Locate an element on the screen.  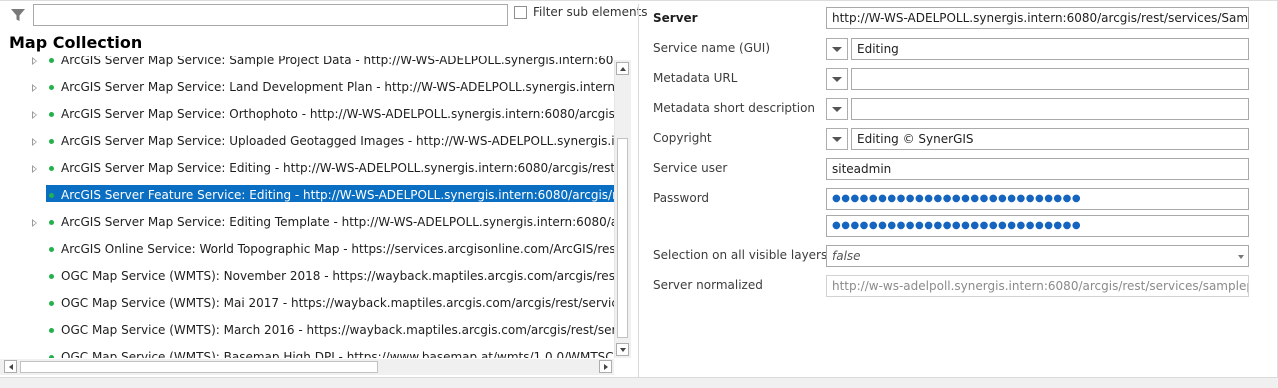
panel-splitter is located at coordinates (638, 191).